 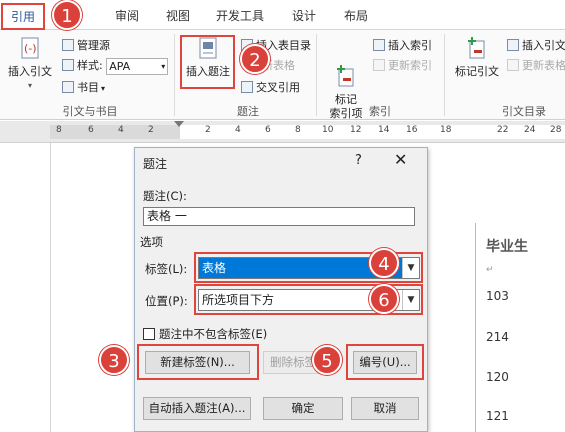 I want to click on dialog-title: 题注, so click(x=155, y=164).